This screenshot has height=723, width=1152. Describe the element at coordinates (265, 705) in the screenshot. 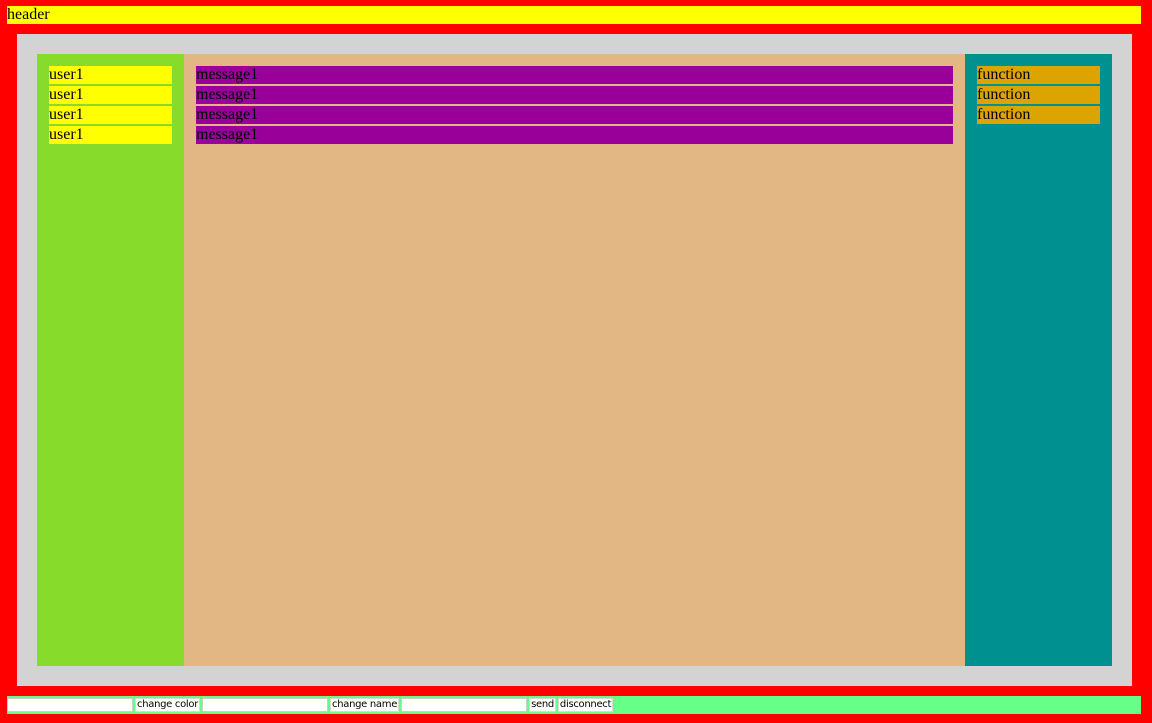

I see `name-input` at that location.